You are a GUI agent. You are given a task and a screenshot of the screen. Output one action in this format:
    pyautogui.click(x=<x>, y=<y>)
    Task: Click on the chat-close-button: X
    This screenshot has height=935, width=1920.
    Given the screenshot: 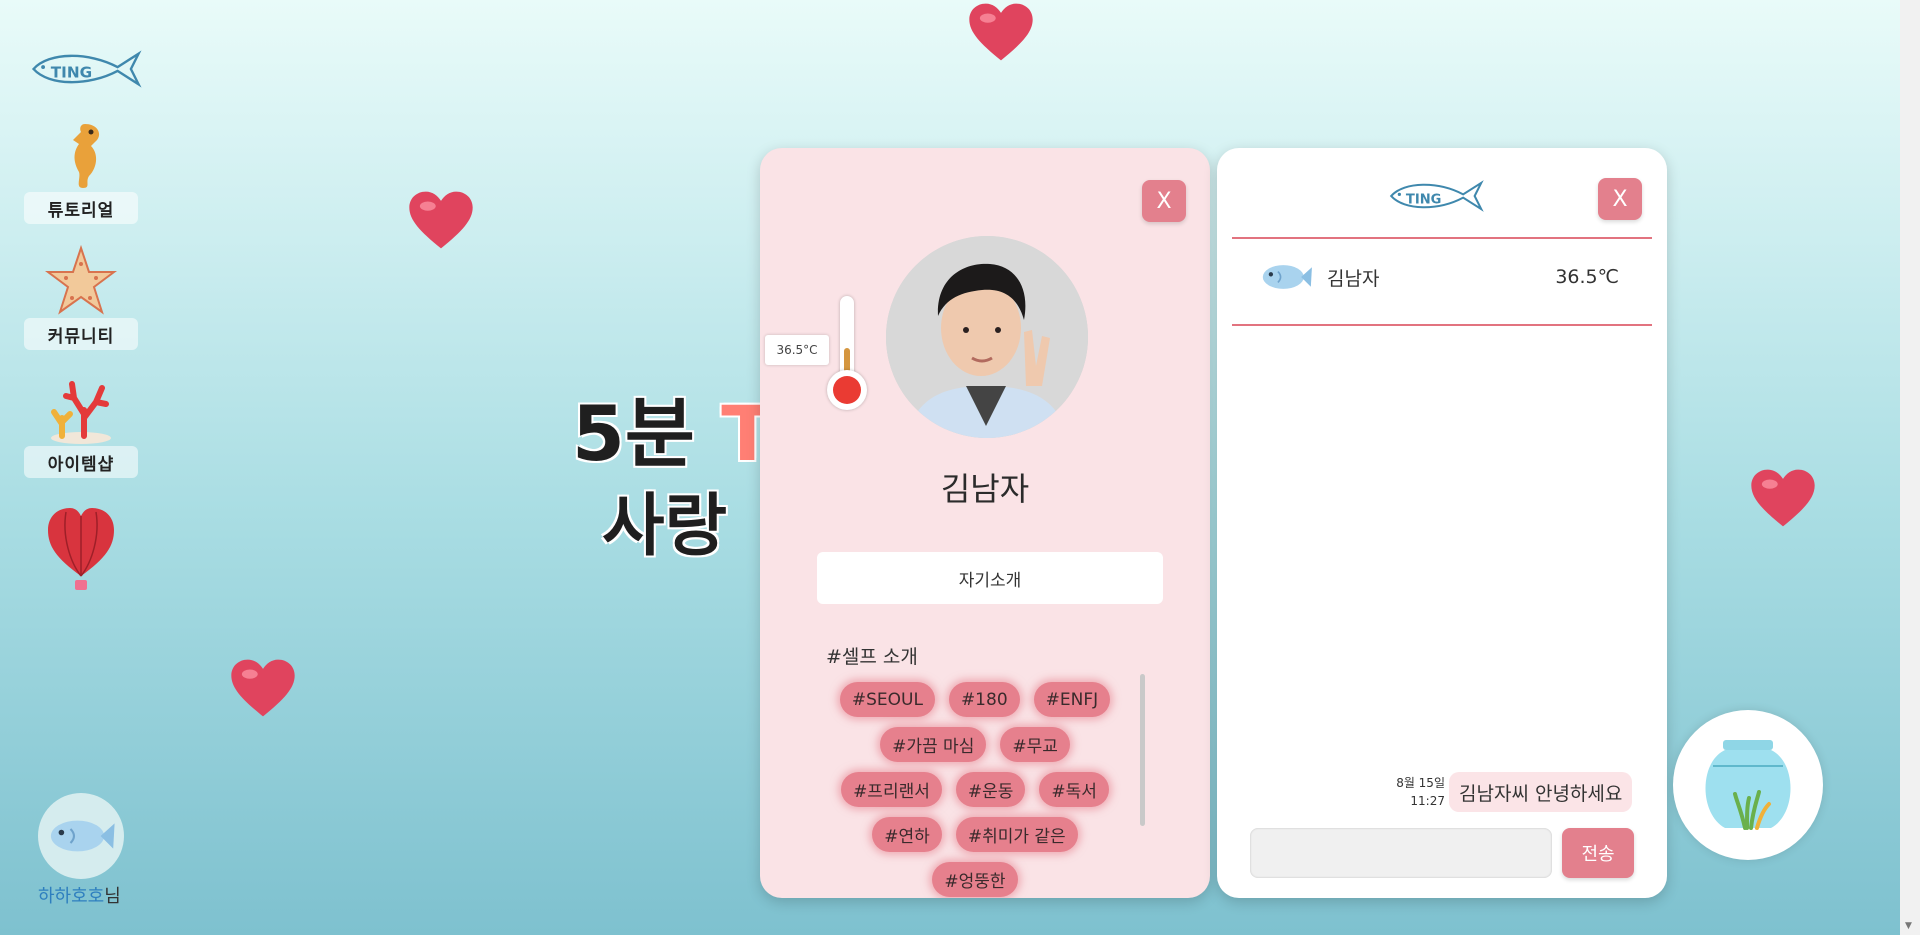 What is the action you would take?
    pyautogui.click(x=1620, y=199)
    